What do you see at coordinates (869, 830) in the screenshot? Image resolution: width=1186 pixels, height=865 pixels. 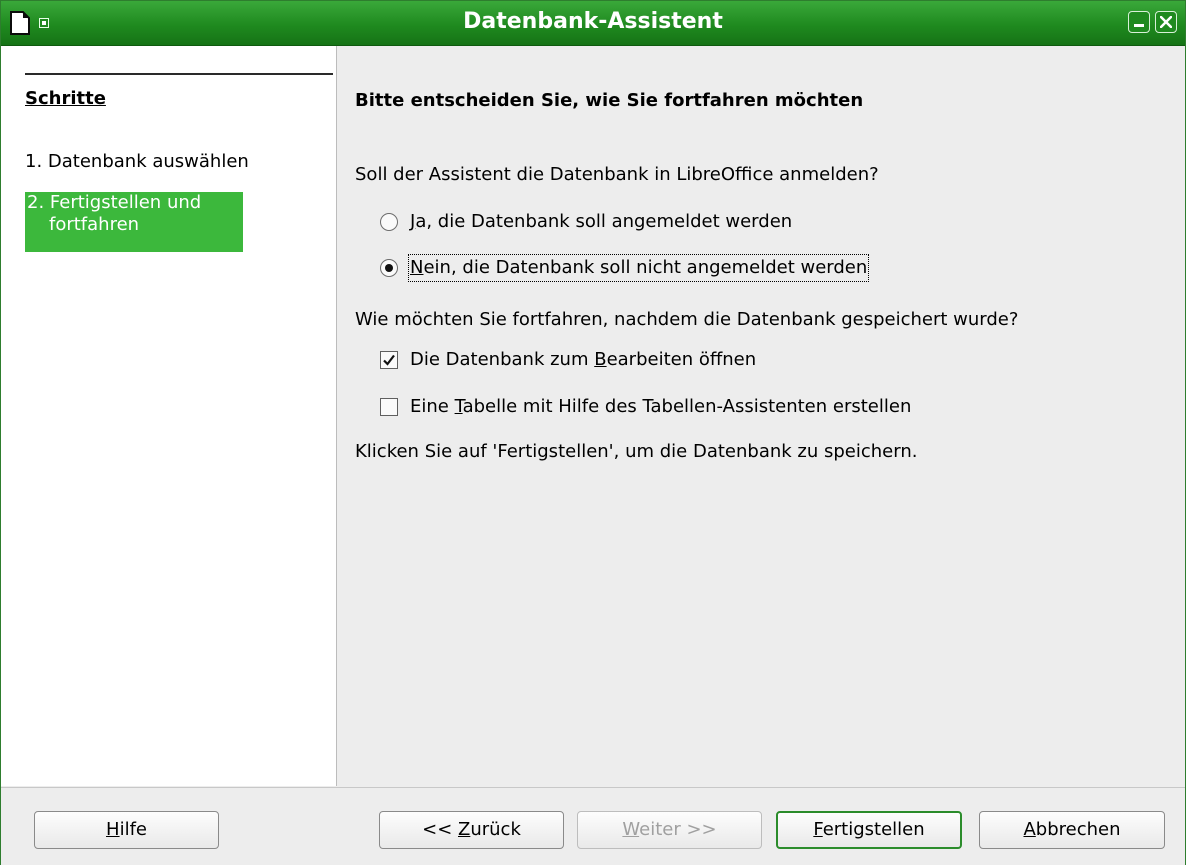 I see `finish-button: Fertigstellen` at bounding box center [869, 830].